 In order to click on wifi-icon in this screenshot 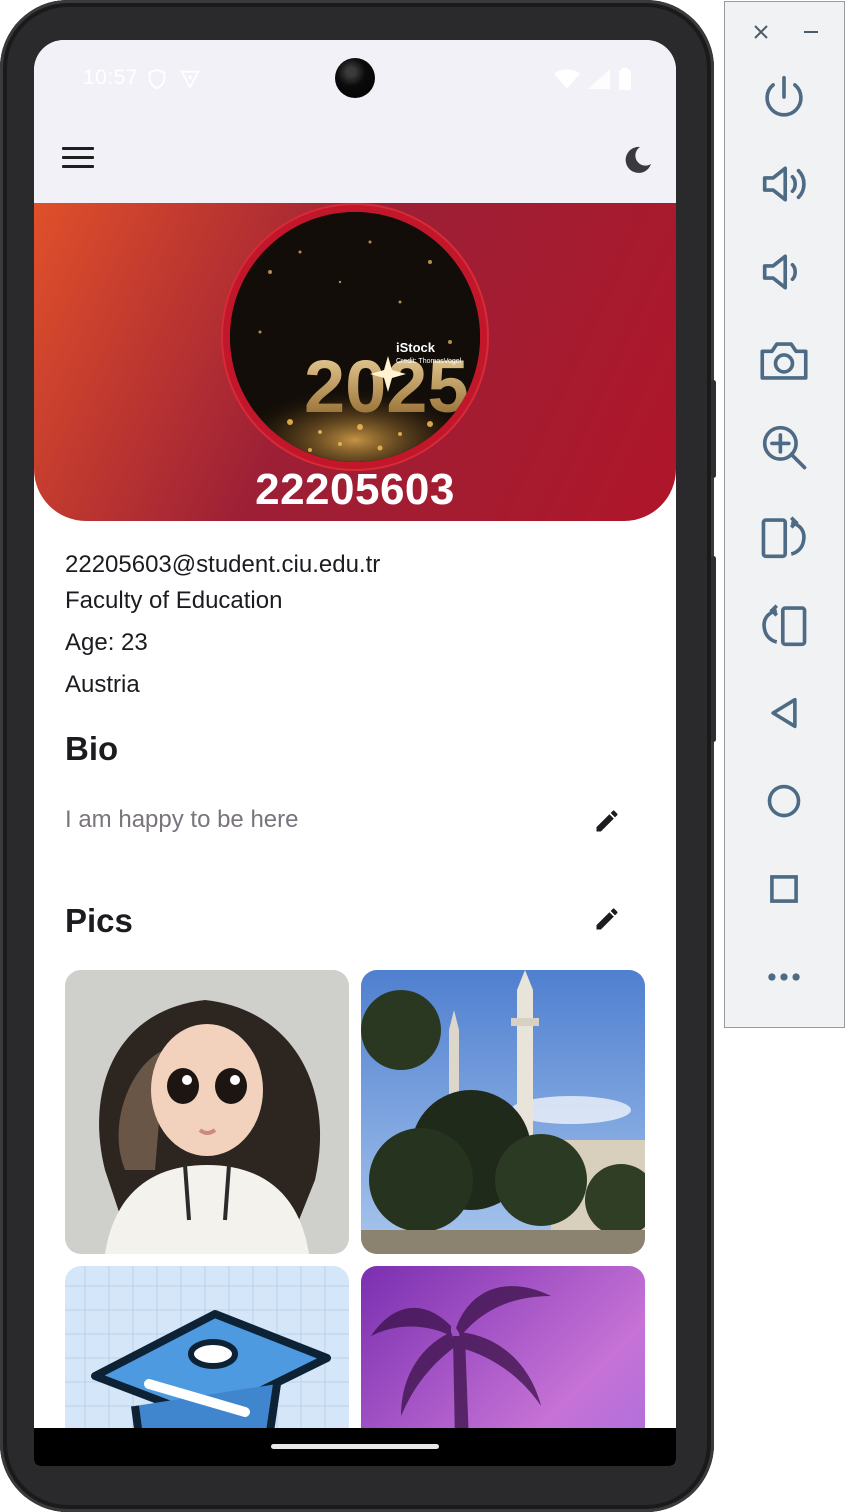, I will do `click(567, 79)`.